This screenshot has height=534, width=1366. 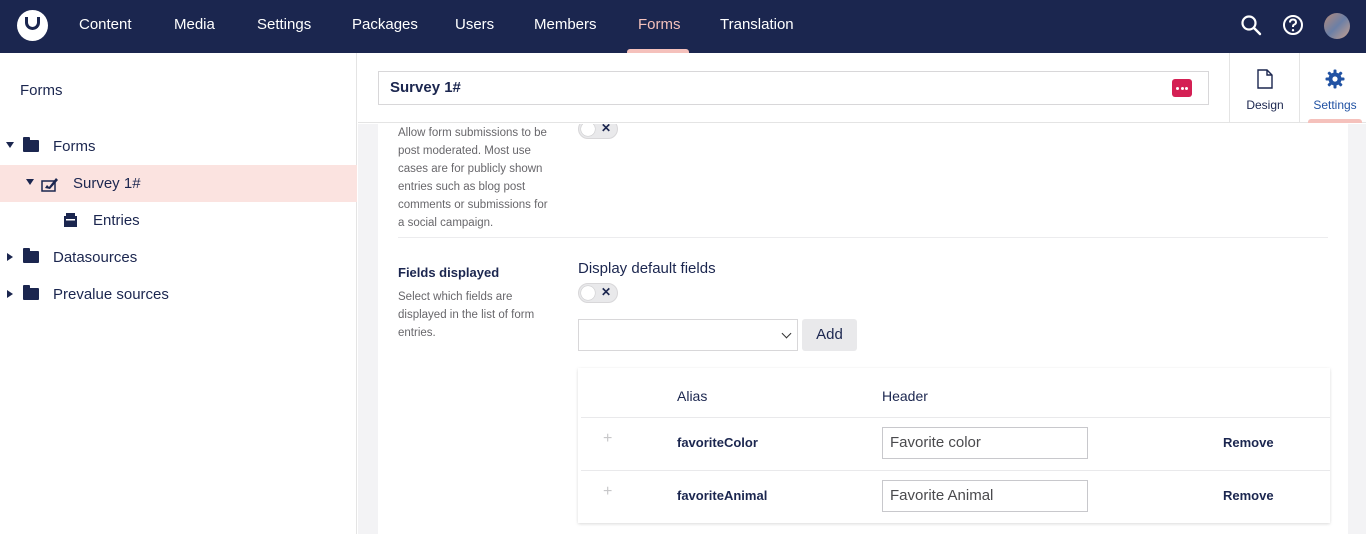 What do you see at coordinates (194, 24) in the screenshot?
I see `nav-media: Media` at bounding box center [194, 24].